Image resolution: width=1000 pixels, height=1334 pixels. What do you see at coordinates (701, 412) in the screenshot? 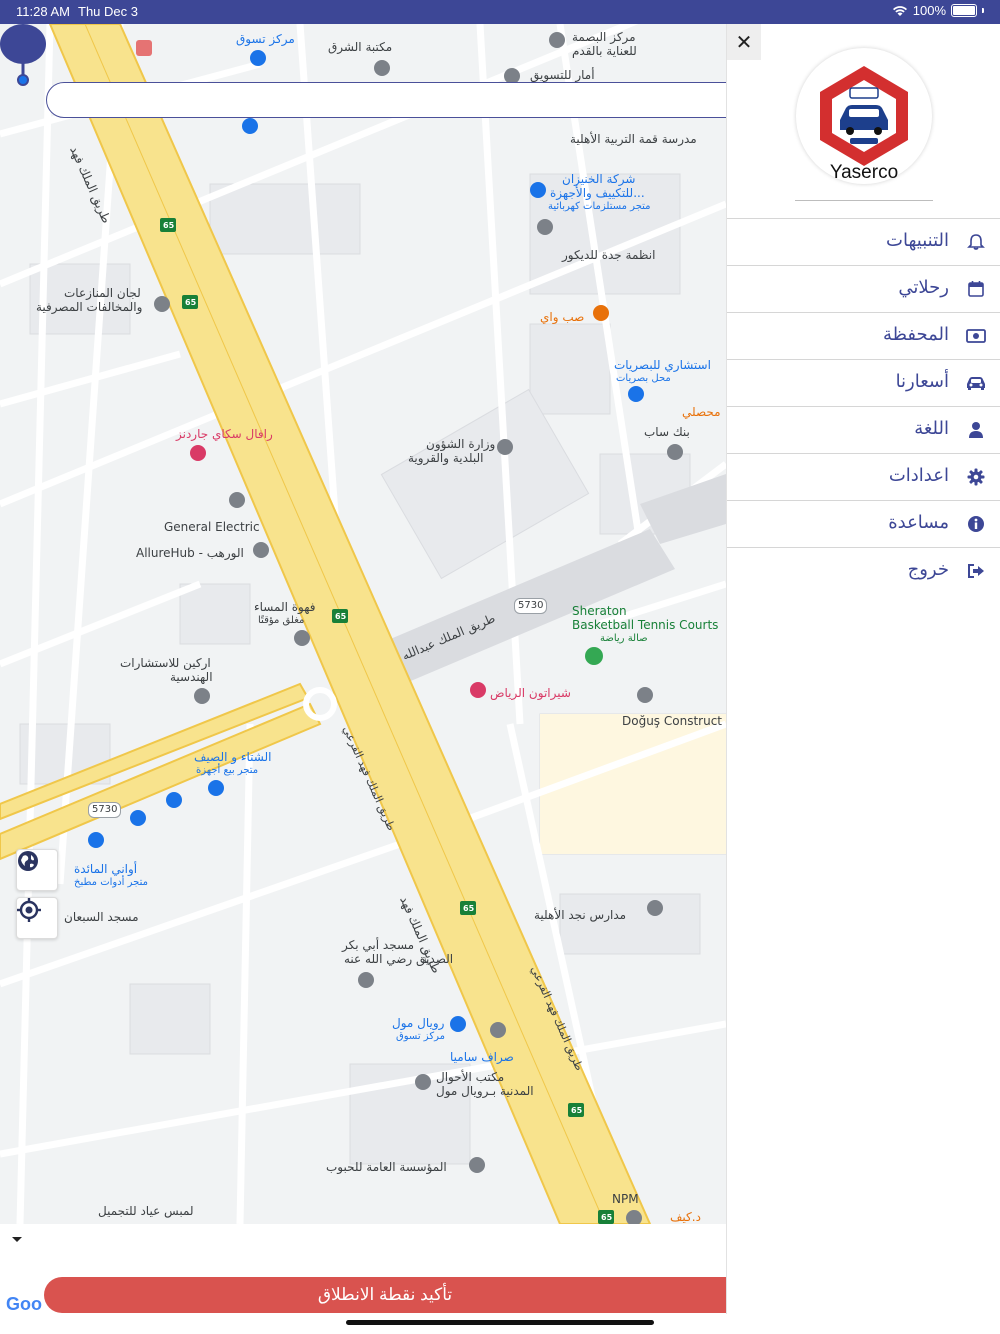
I see `map-label: محصلي` at bounding box center [701, 412].